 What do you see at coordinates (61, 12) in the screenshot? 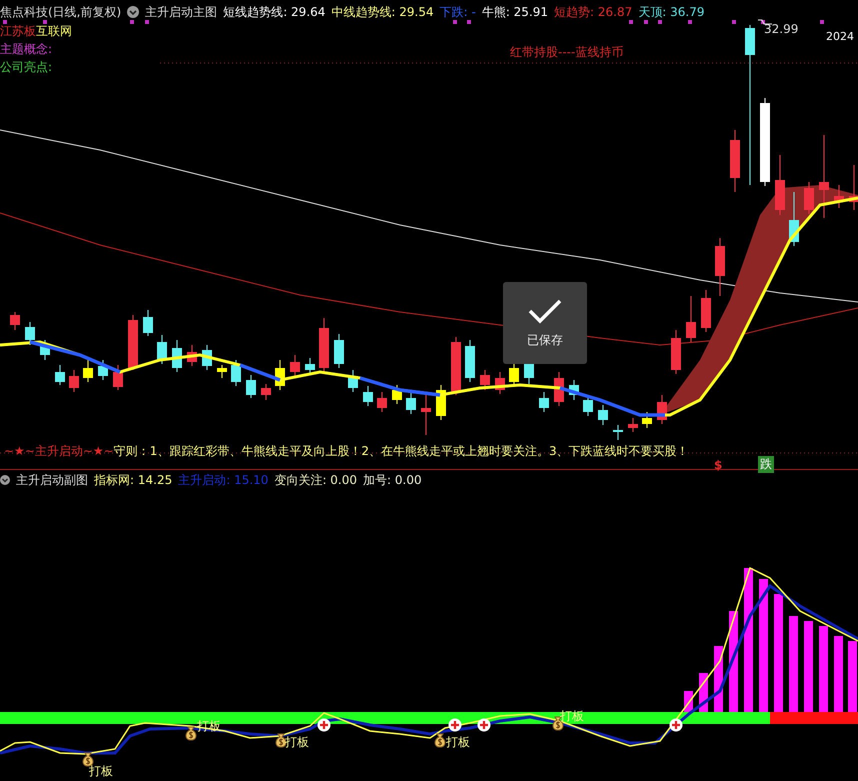
I see `security-title: 焦点科技(日线,前复权)` at bounding box center [61, 12].